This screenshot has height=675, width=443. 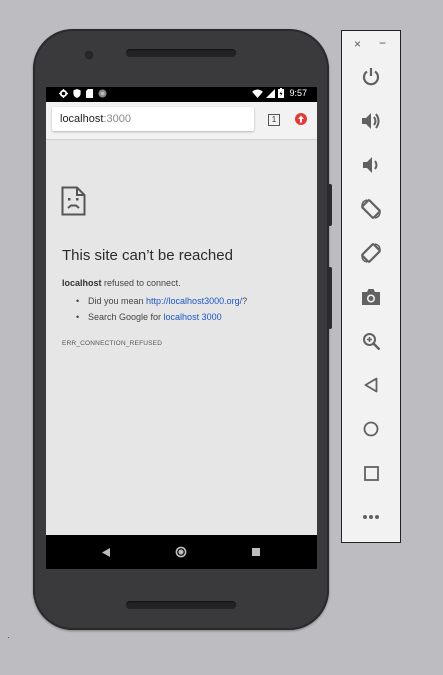 I want to click on list-item: Search Google for localhost 3000, so click(x=161, y=320).